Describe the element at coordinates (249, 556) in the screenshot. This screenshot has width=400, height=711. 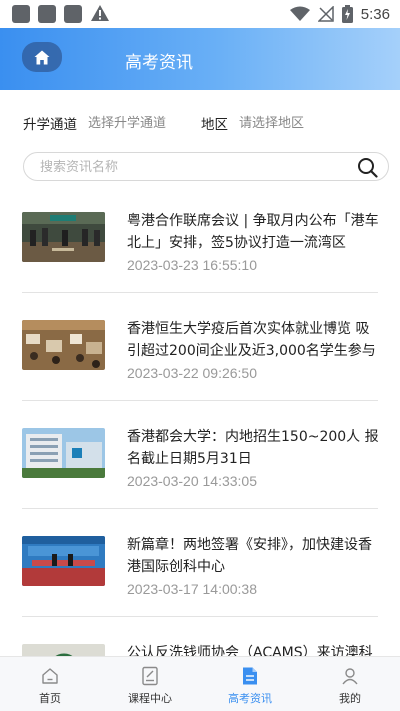
I see `news-title: 新篇章！两地签署《安排》，加快建设香港国际创科中心` at that location.